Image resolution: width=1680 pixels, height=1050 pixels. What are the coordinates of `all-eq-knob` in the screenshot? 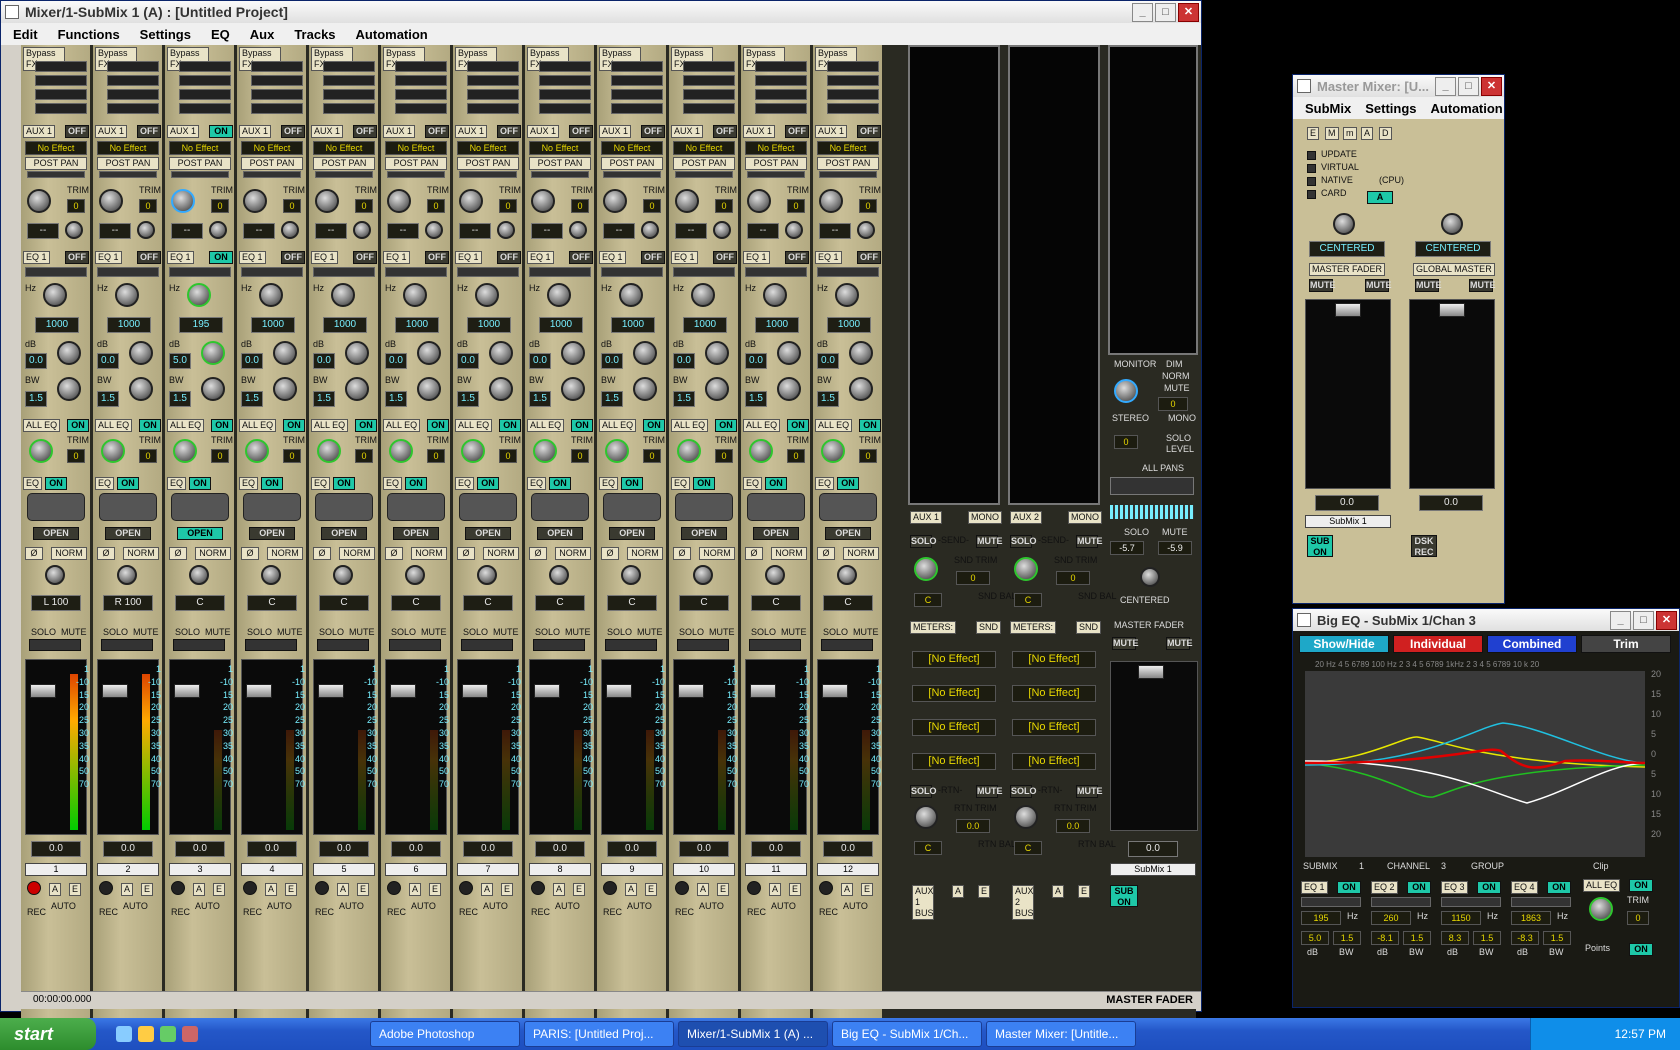 It's located at (41, 451).